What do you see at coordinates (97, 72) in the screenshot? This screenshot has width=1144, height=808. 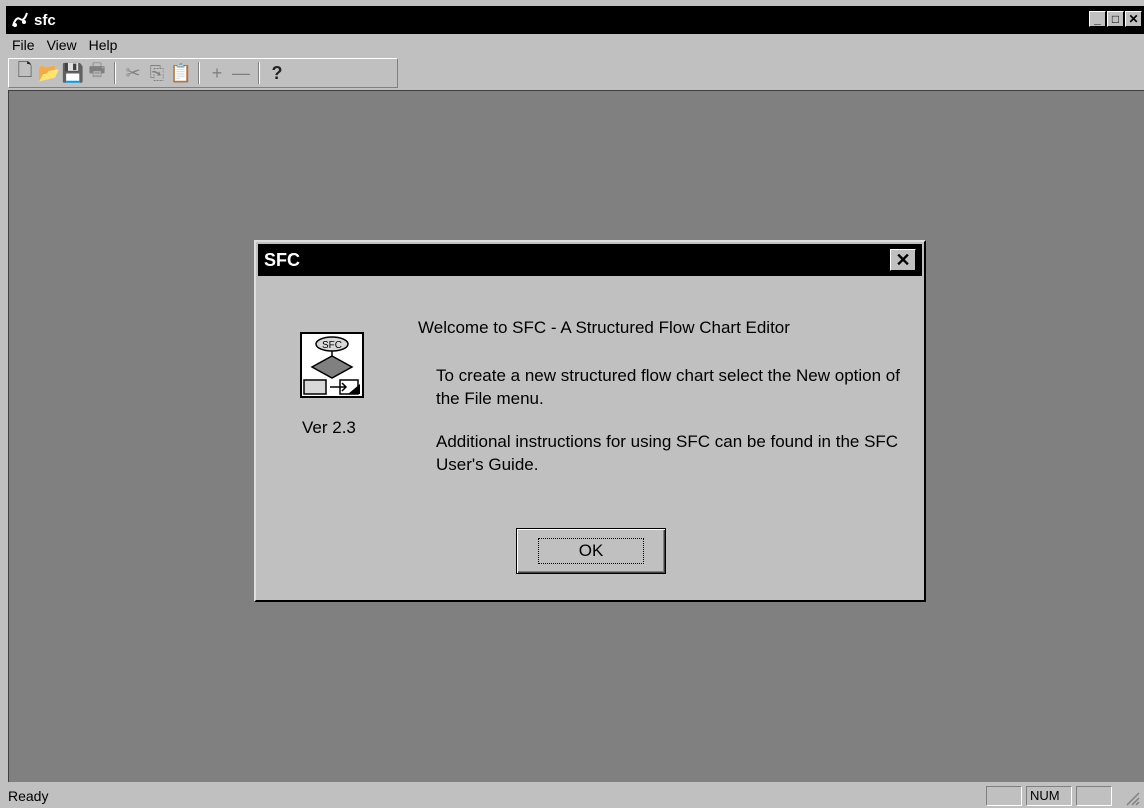 I see `print-icon: 🖶` at bounding box center [97, 72].